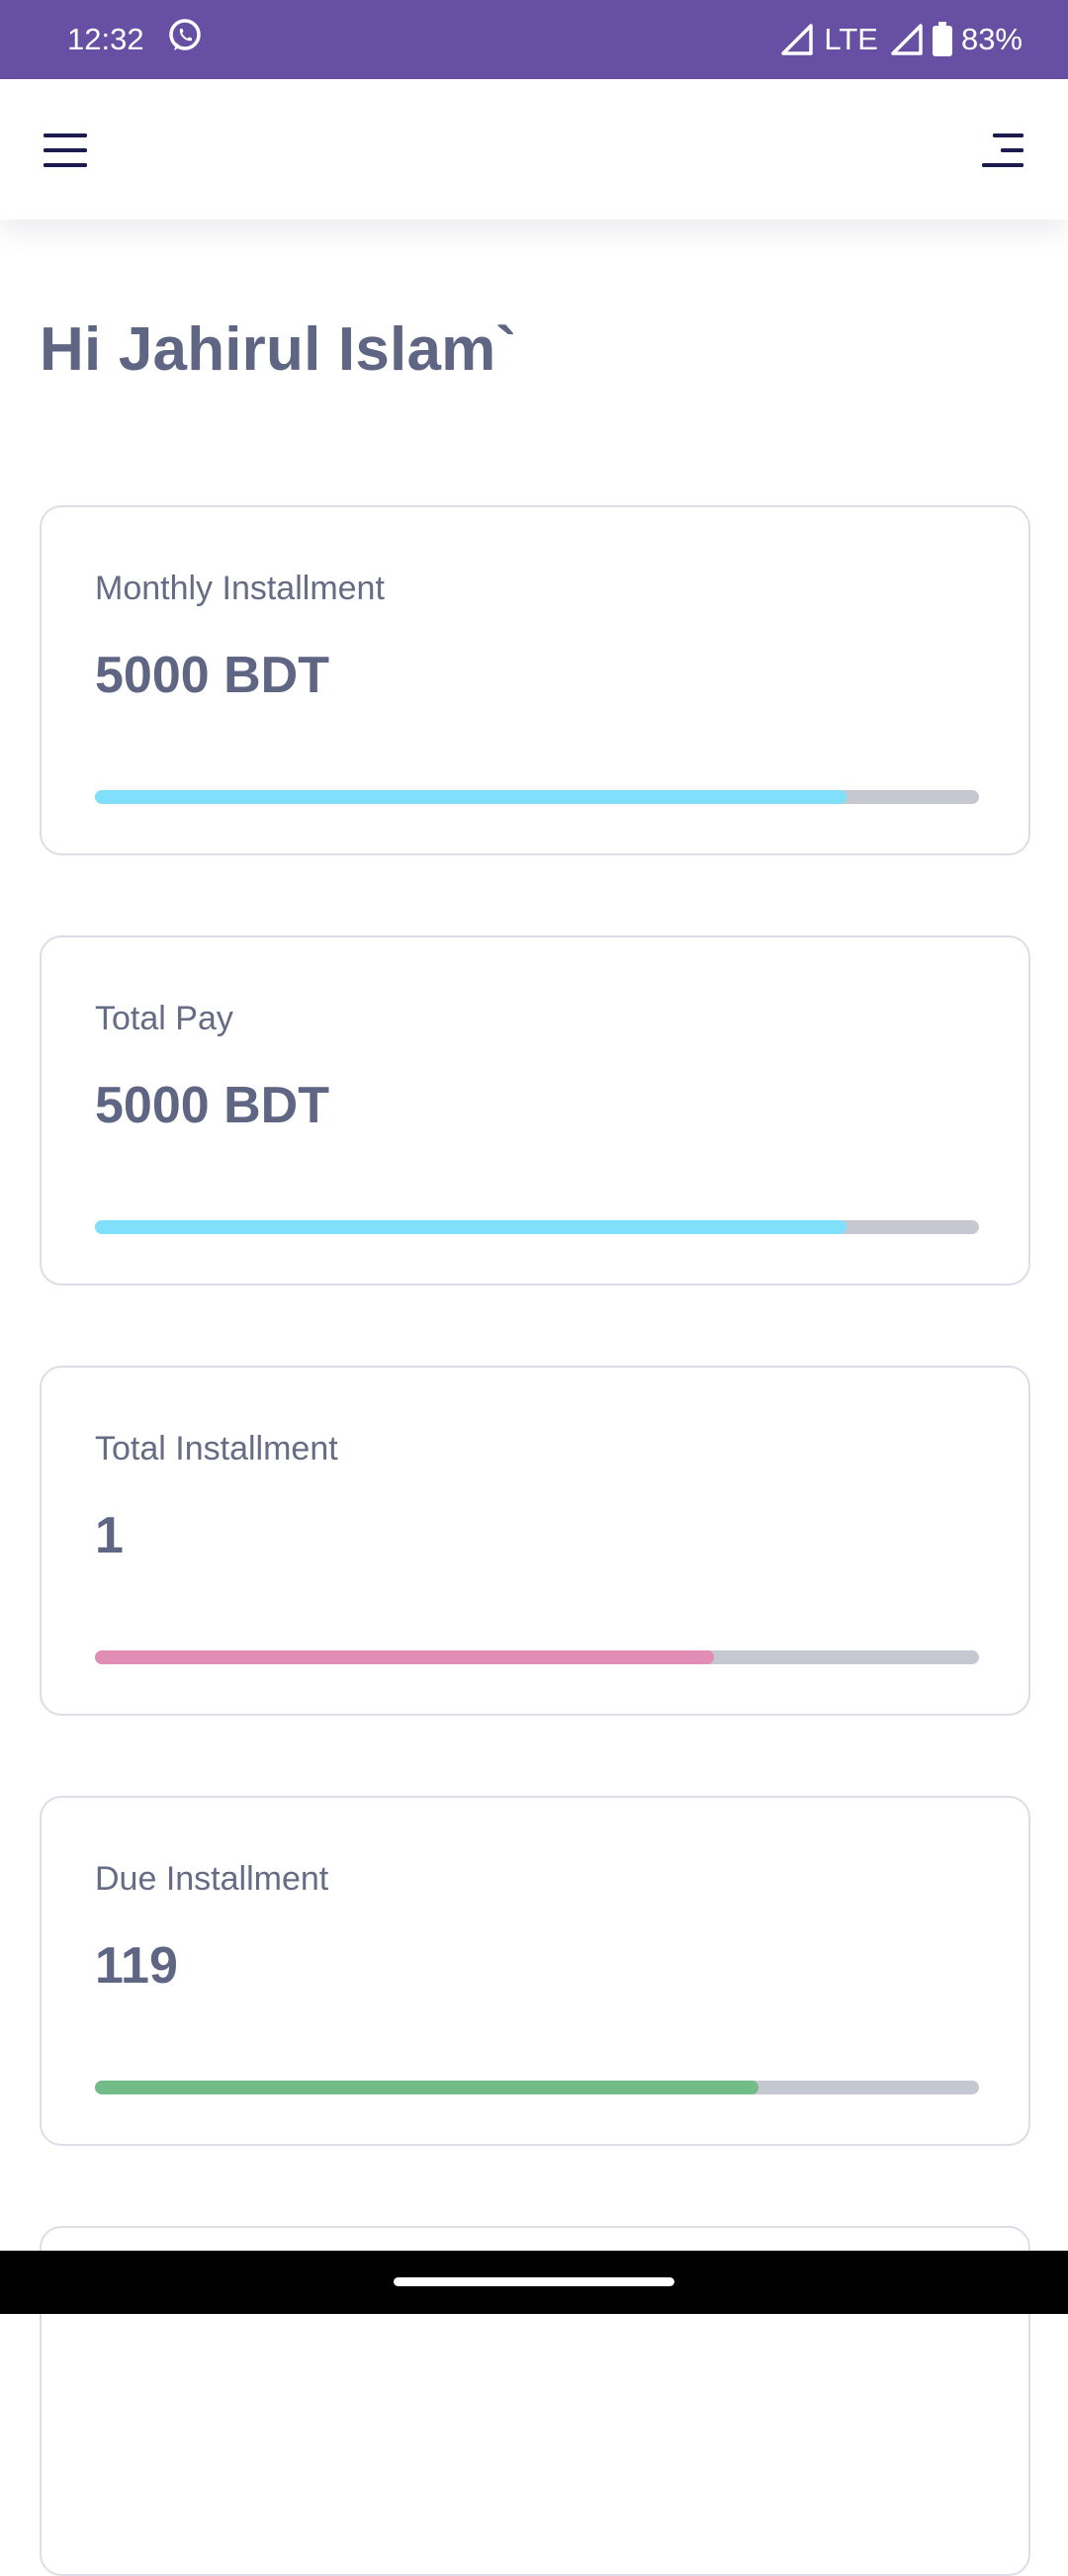  I want to click on align-right-menu-icon, so click(1003, 150).